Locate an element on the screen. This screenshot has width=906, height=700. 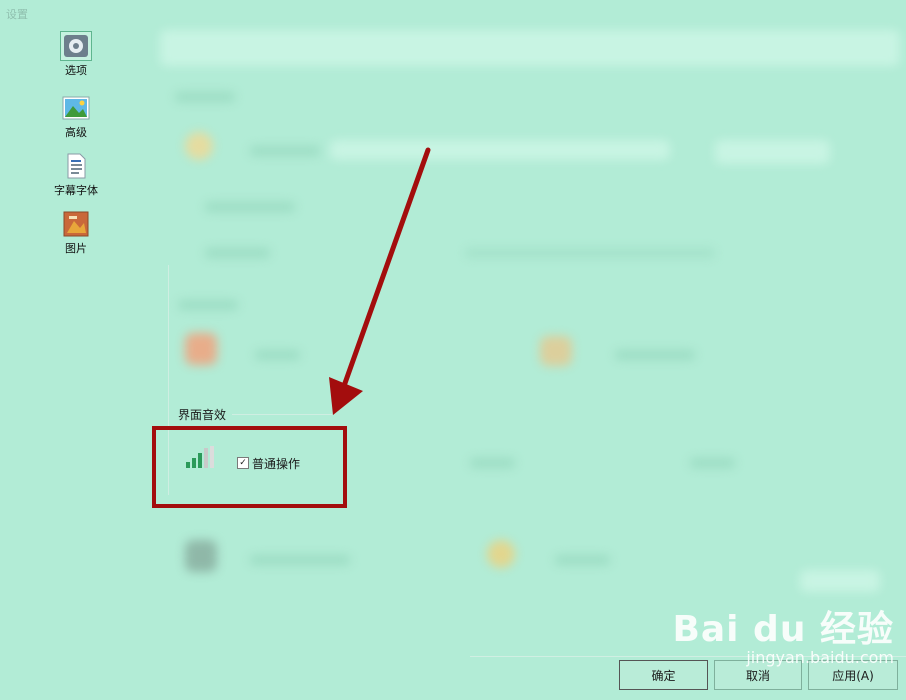
annotation-arrow-icon is located at coordinates (380, 281).